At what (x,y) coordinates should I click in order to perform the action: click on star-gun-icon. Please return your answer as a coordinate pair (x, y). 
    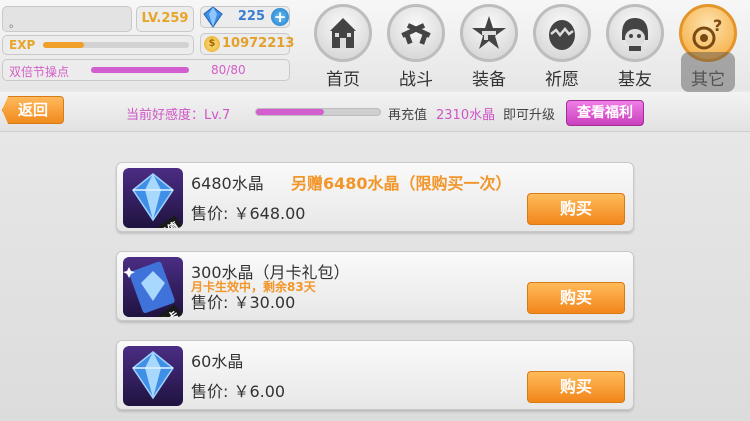
    Looking at the image, I should click on (489, 32).